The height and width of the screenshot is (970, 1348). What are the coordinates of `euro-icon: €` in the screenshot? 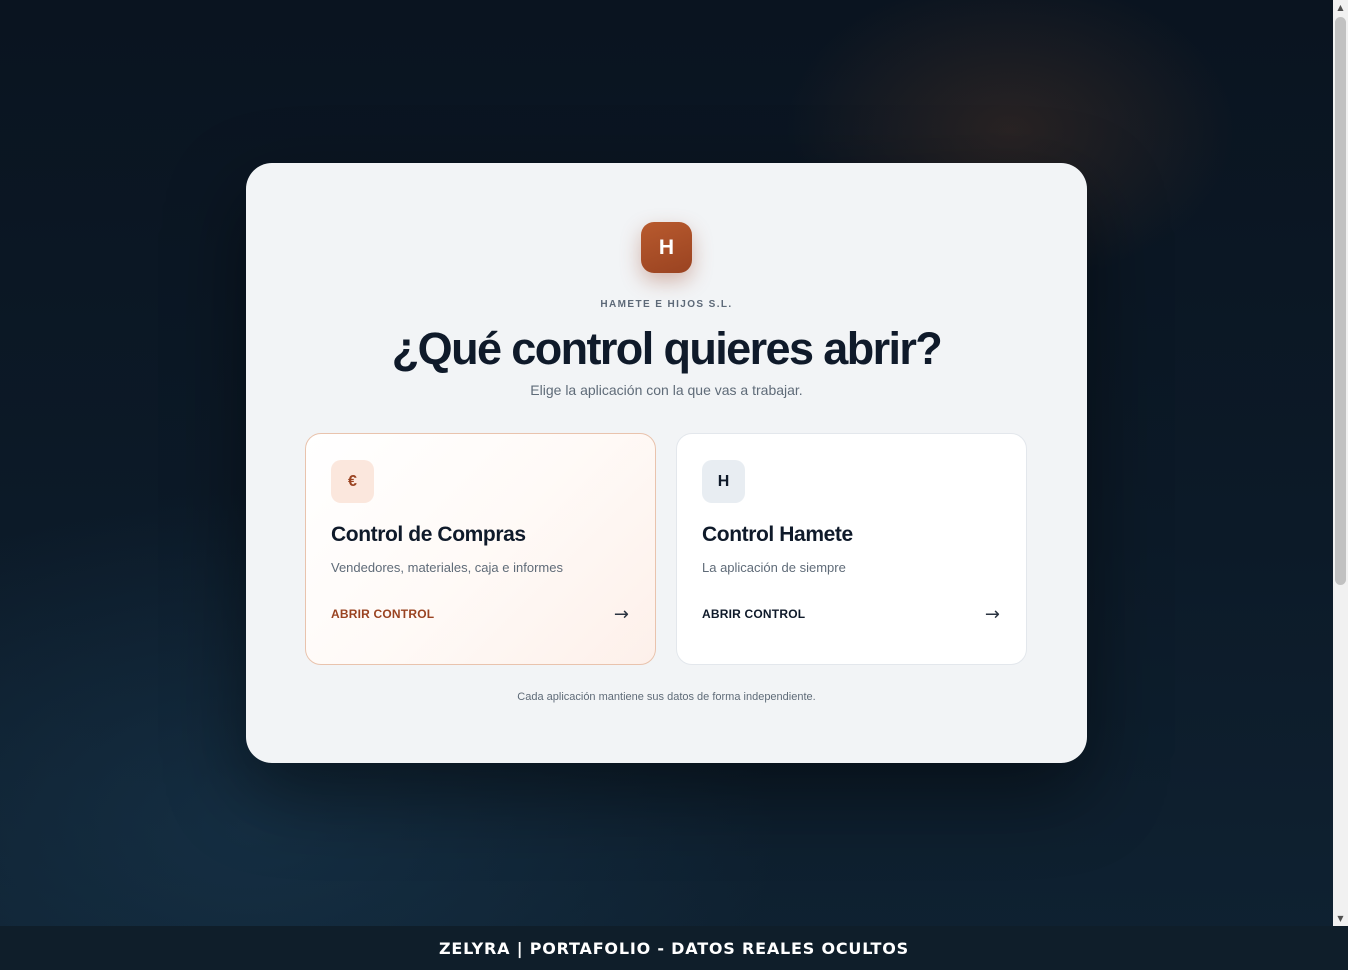 It's located at (352, 481).